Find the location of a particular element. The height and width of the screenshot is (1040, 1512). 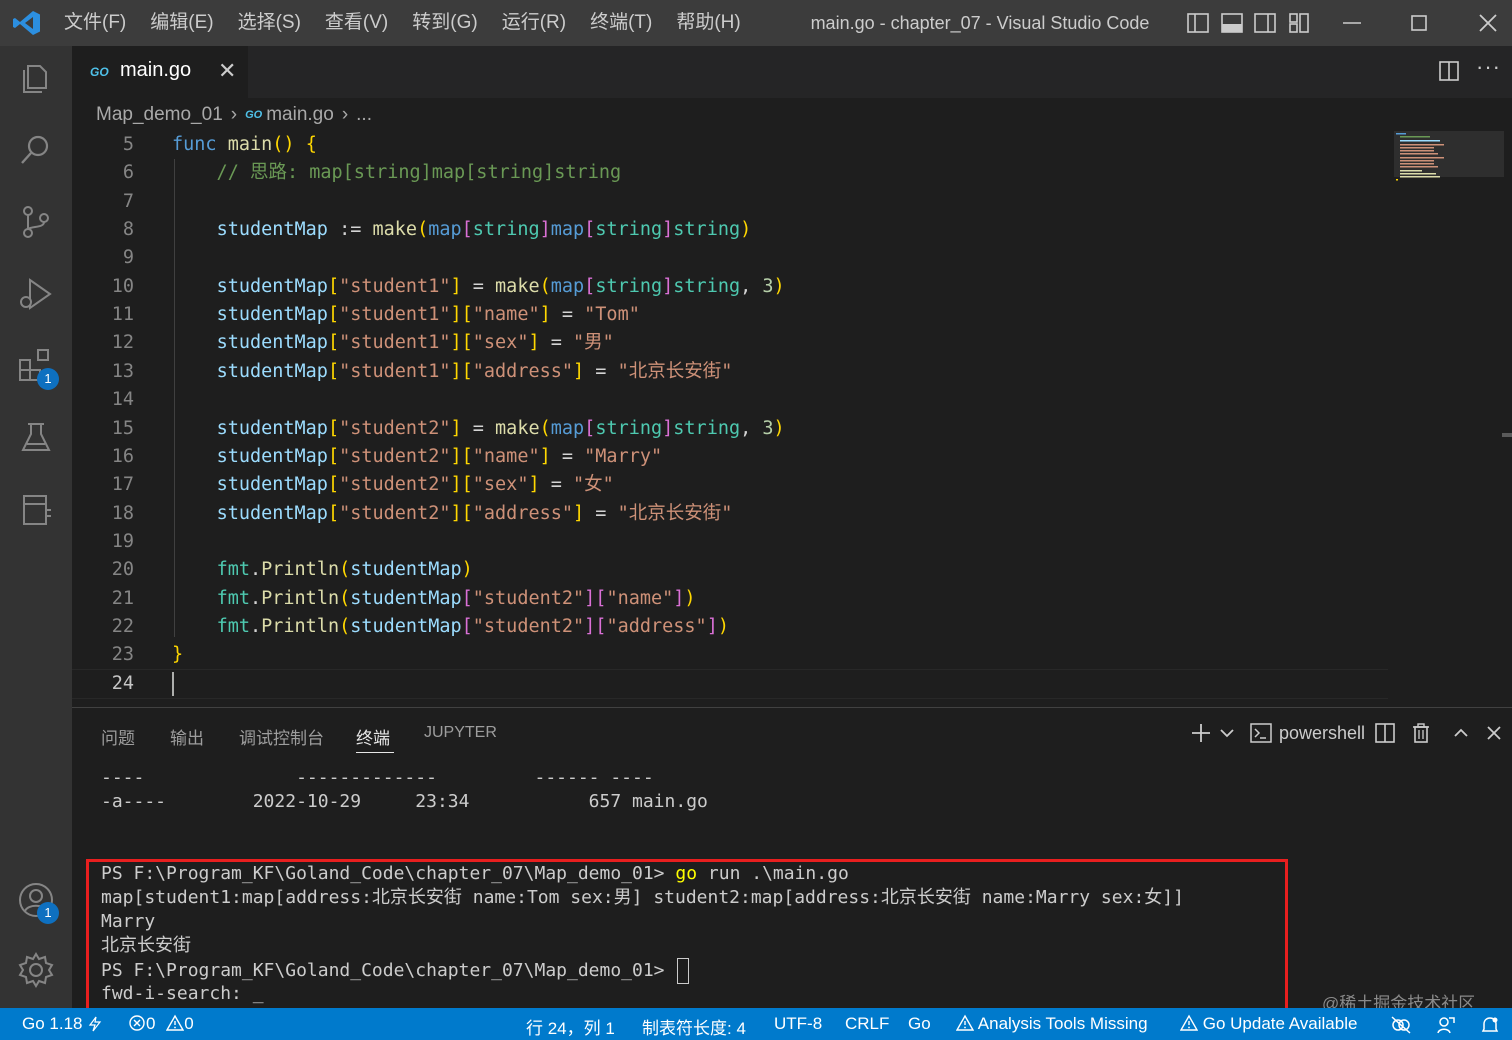

text-cursor is located at coordinates (173, 684).